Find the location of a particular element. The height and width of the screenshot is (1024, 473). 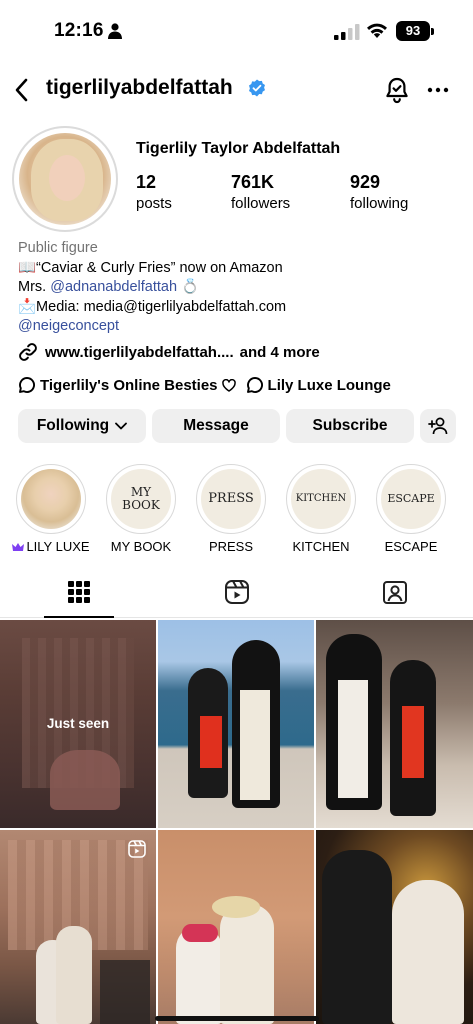

avatar-face is located at coordinates (67, 178).